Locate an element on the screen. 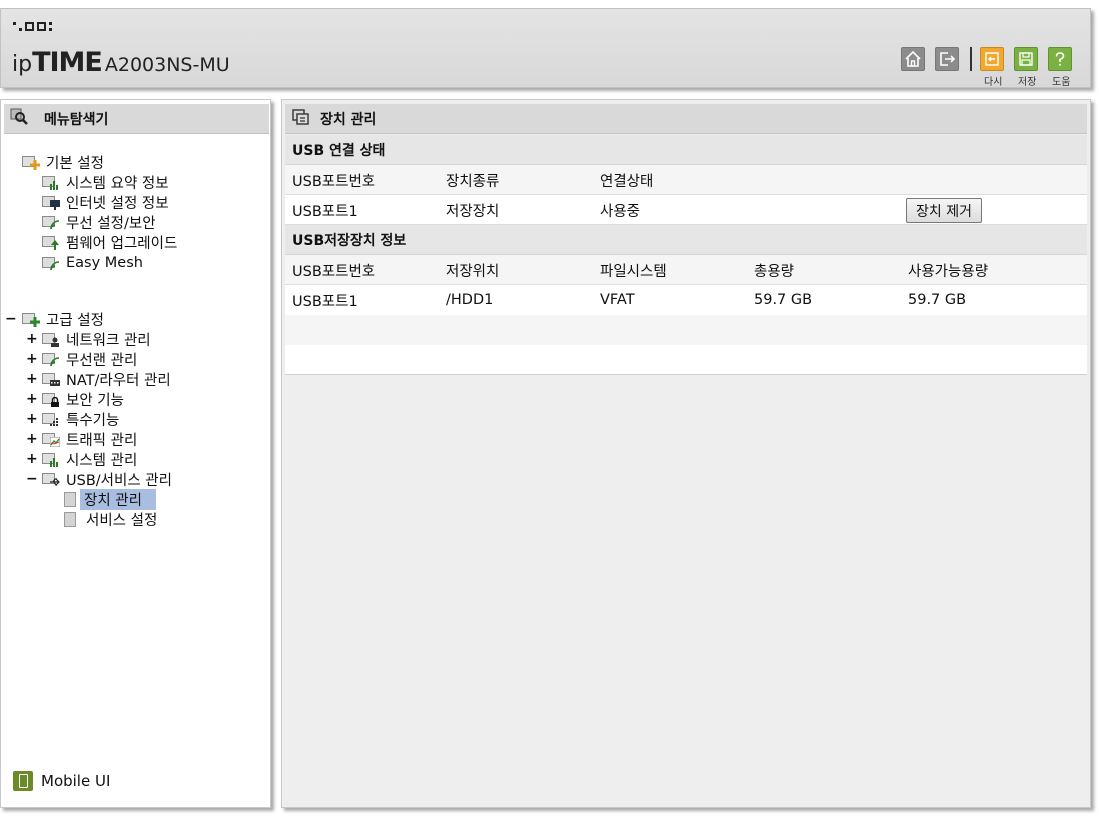 The image size is (1099, 816). tree-item-usb-service: − USB/서비스 관리 is located at coordinates (99, 479).